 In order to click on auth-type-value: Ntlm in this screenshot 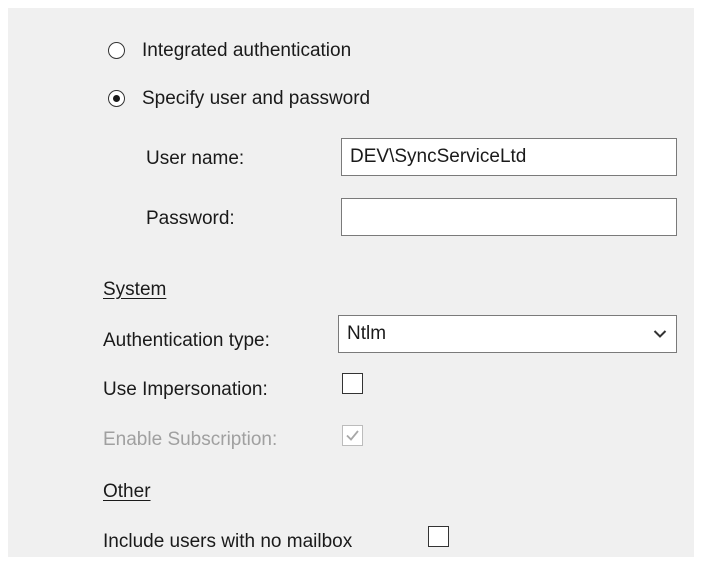, I will do `click(367, 333)`.